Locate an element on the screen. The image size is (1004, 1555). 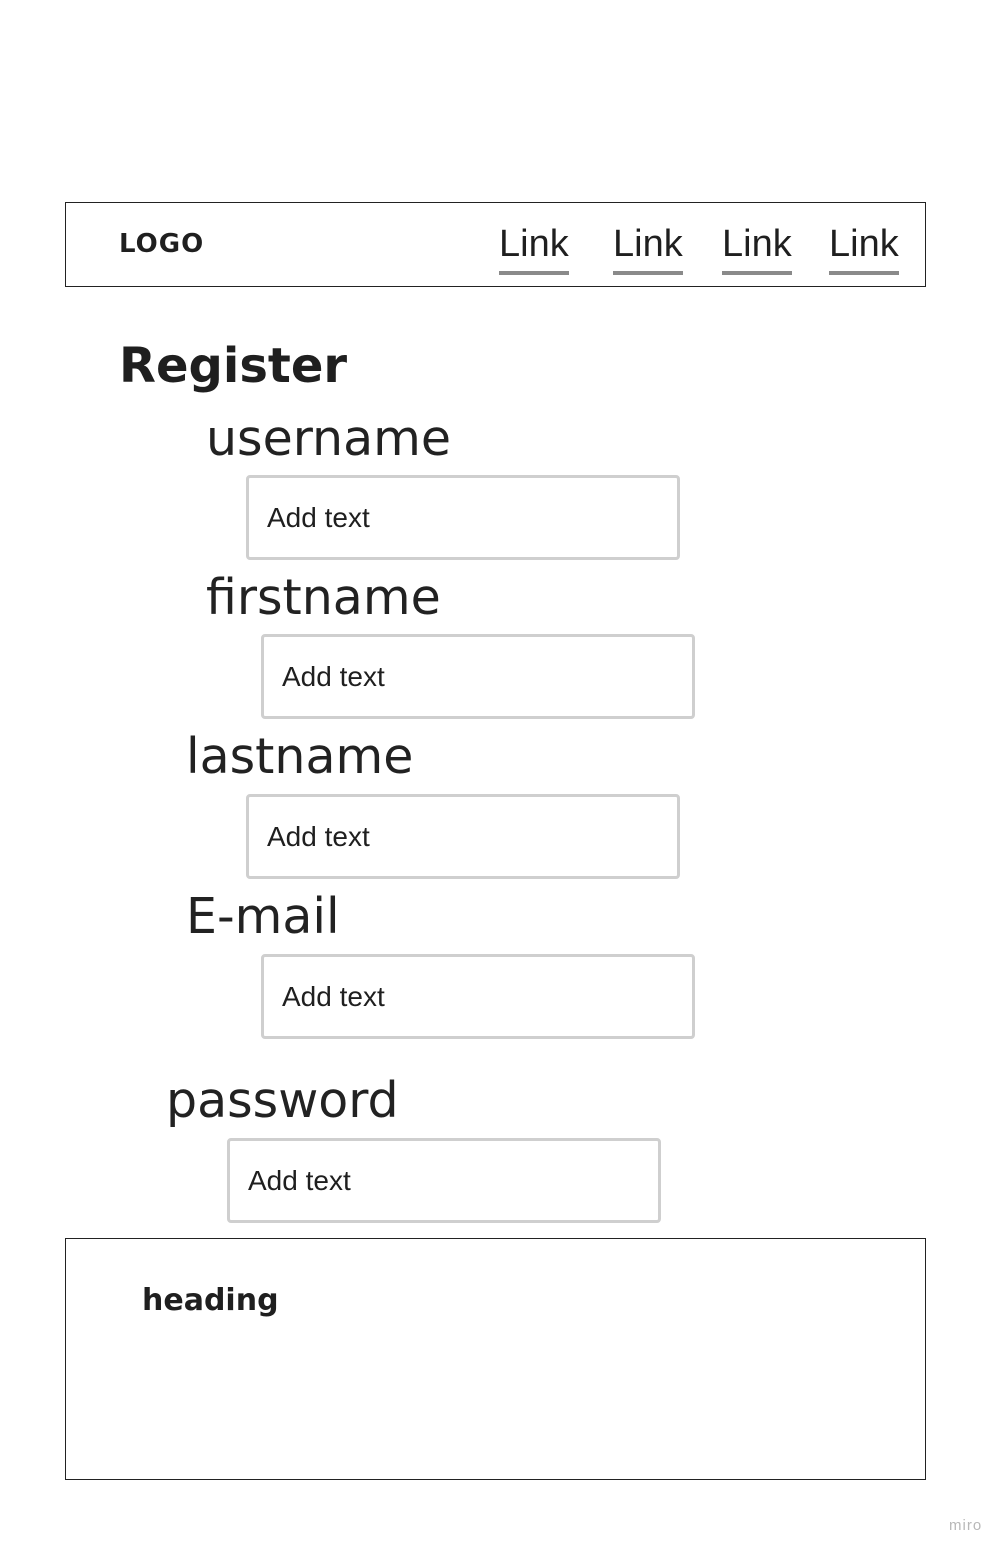
username-input is located at coordinates (463, 517).